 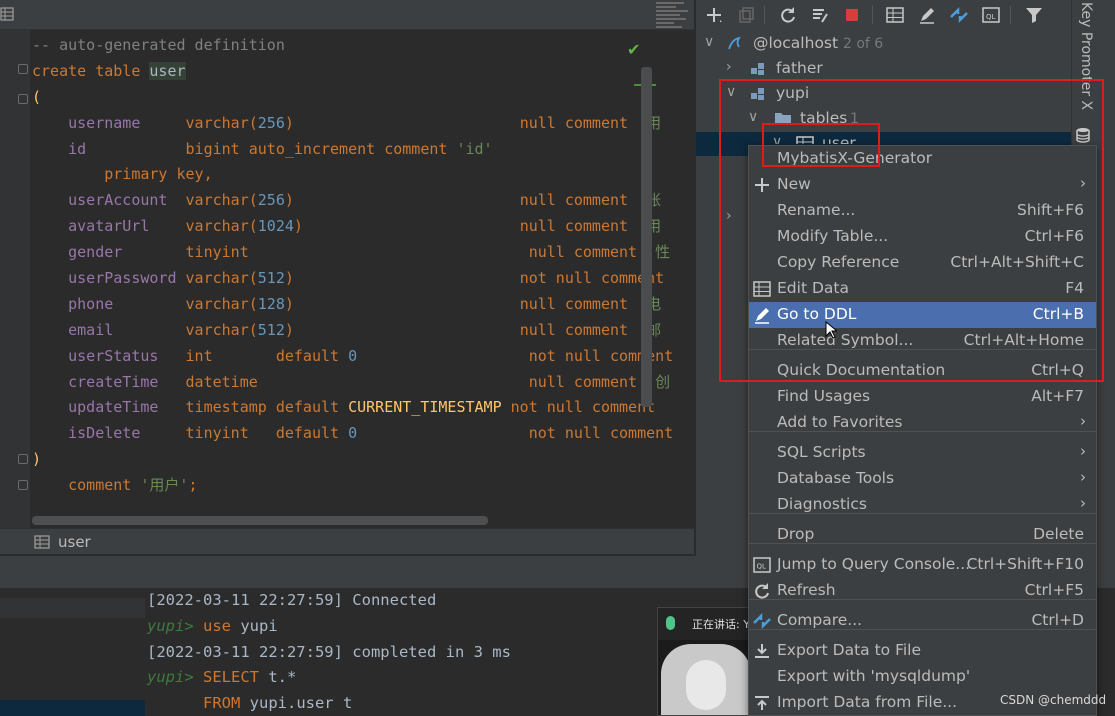 What do you see at coordinates (633, 49) in the screenshot?
I see `inspection-ok-icon: ✔` at bounding box center [633, 49].